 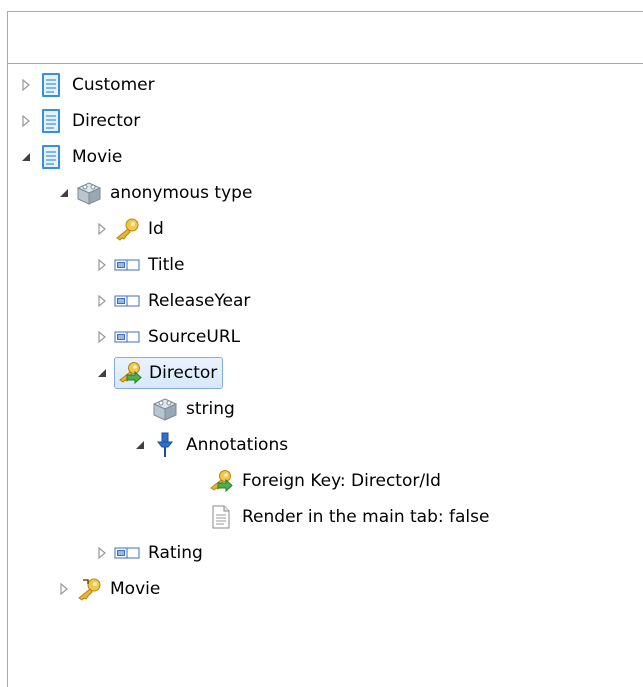 I want to click on tree-node-source-url: SourceURL, so click(x=169, y=337).